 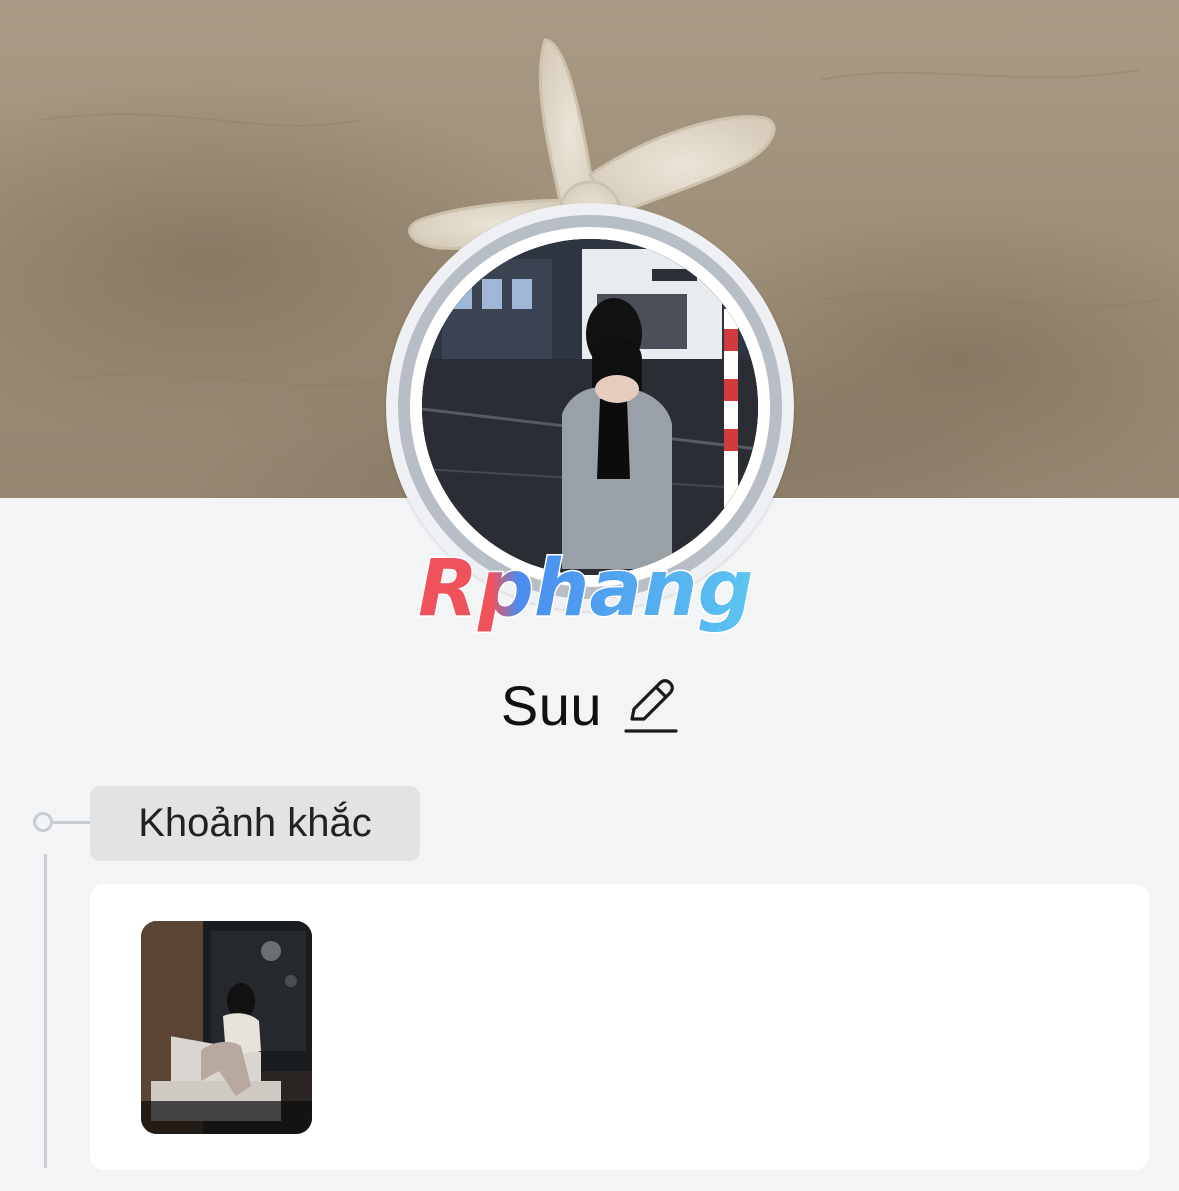 I want to click on watermark-logo: Rphang, so click(x=586, y=590).